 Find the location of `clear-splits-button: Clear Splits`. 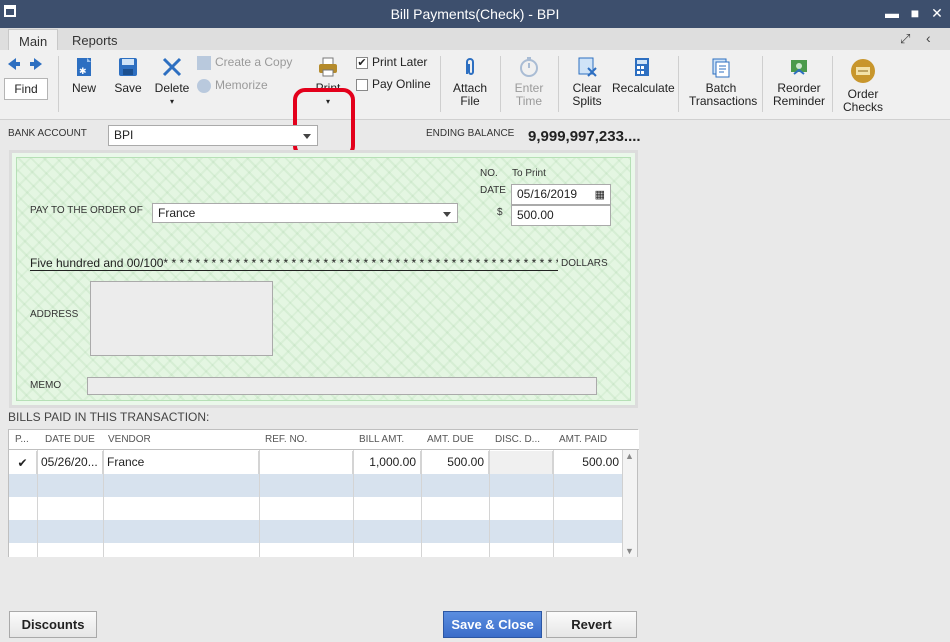

clear-splits-button: Clear Splits is located at coordinates (587, 82).